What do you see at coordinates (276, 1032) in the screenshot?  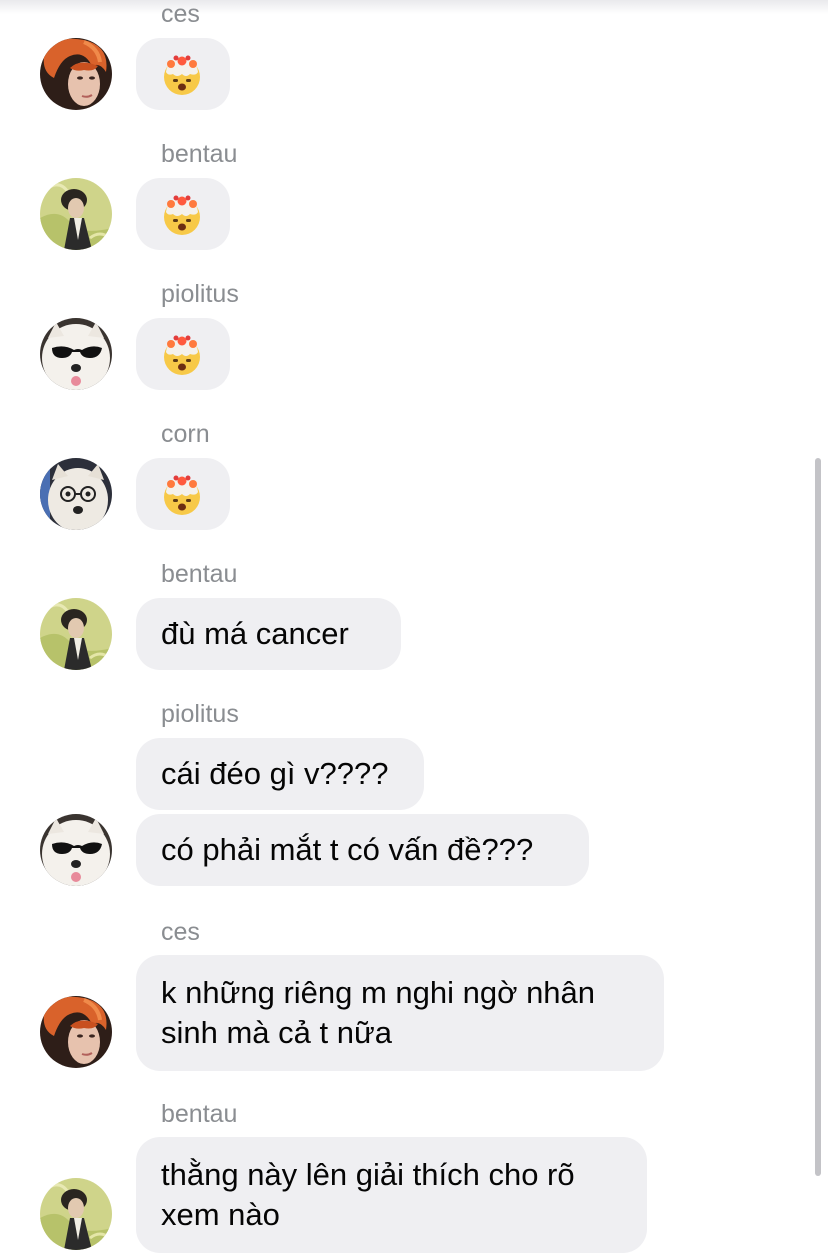 I see `message-text-line: sinh mà cả t nữa` at bounding box center [276, 1032].